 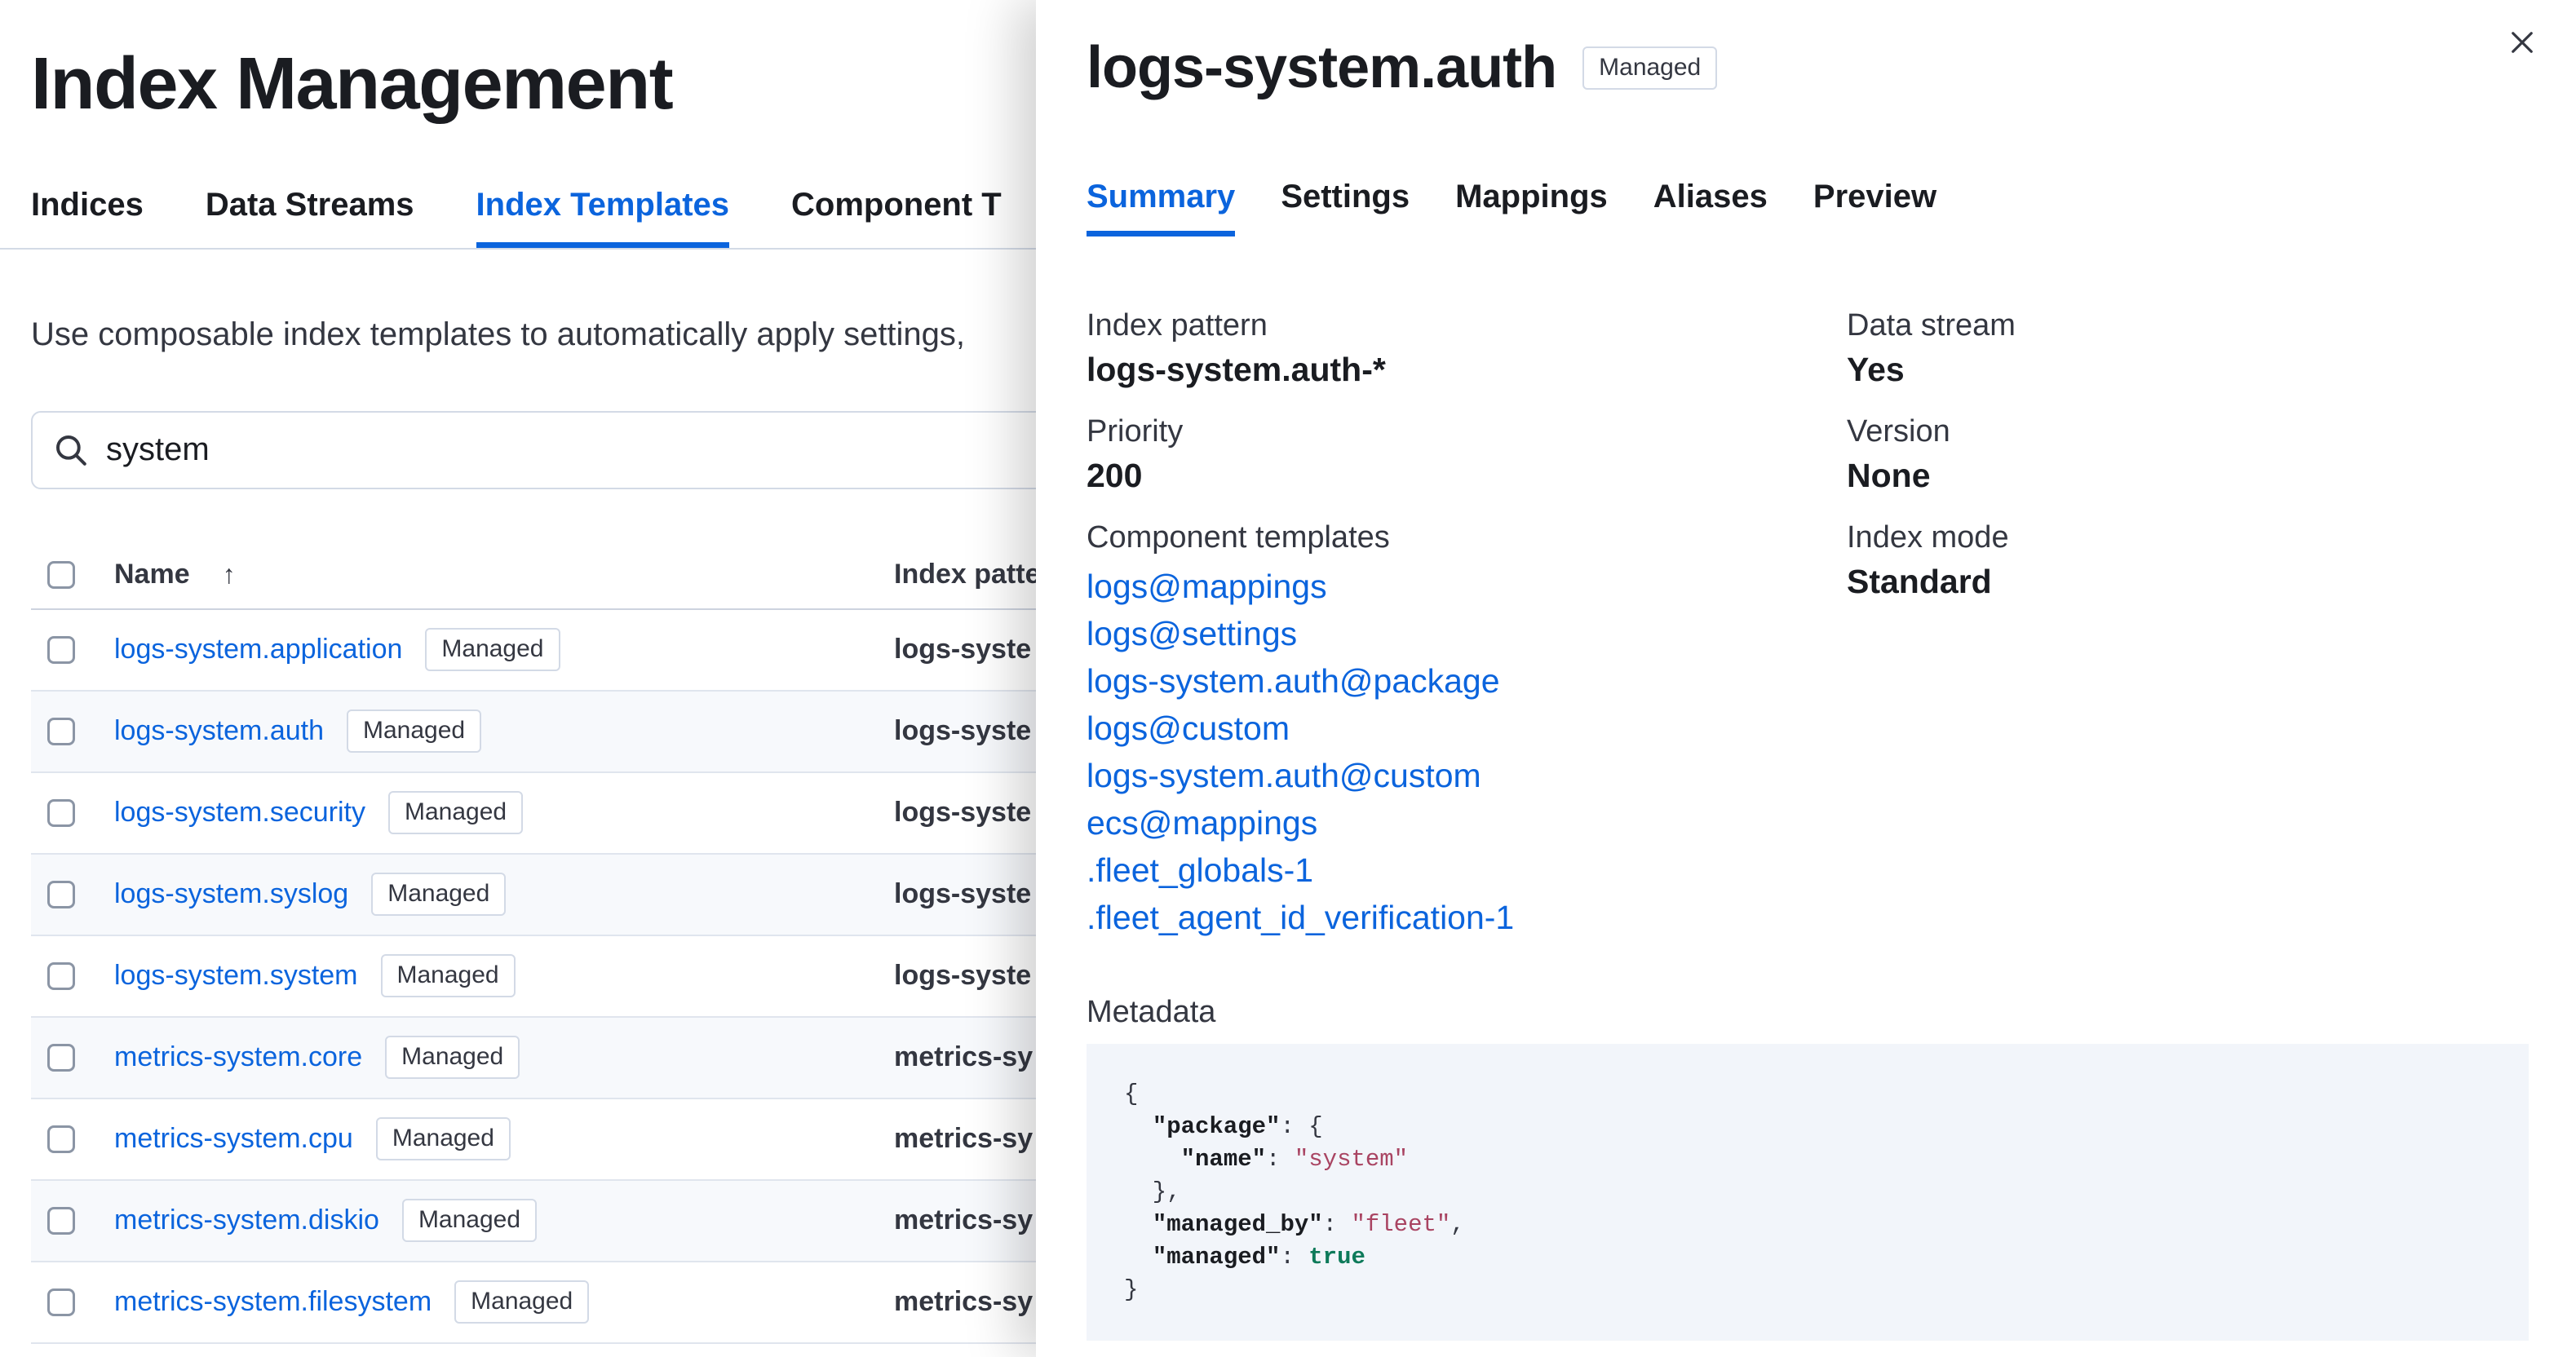 What do you see at coordinates (1467, 776) in the screenshot?
I see `component-template-link: logs-system.auth@custom` at bounding box center [1467, 776].